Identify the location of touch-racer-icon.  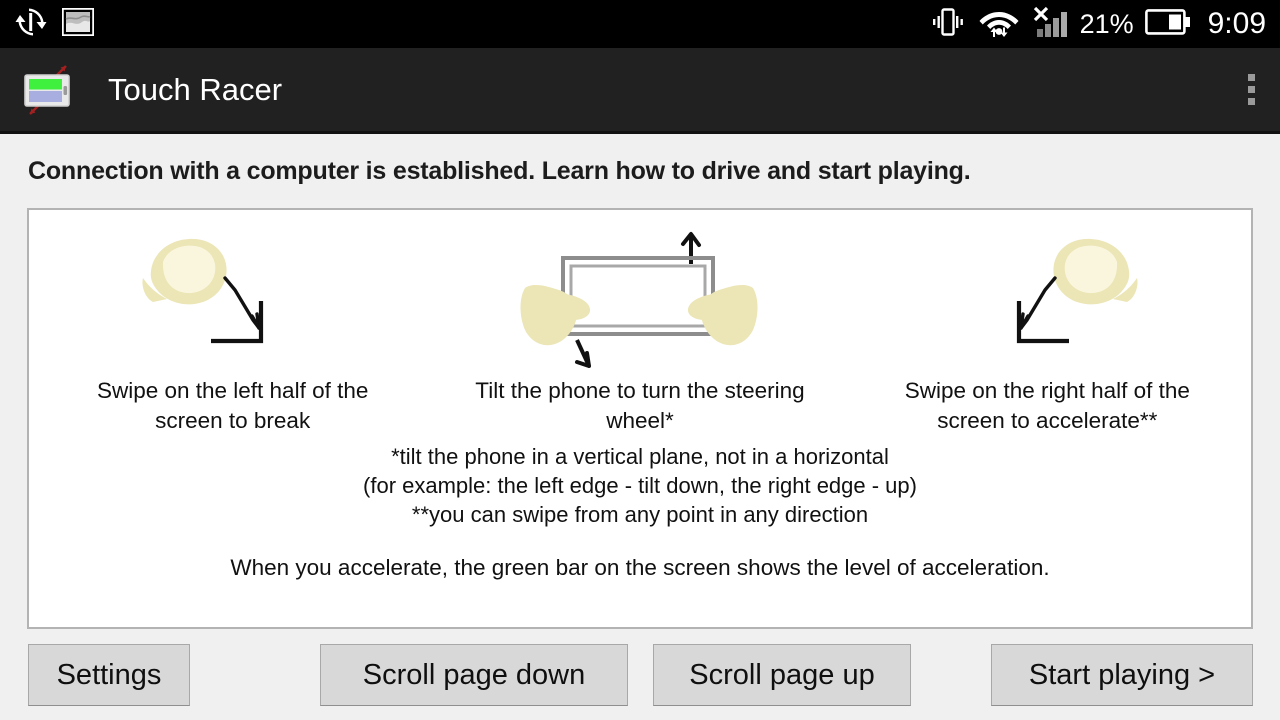
(56, 90).